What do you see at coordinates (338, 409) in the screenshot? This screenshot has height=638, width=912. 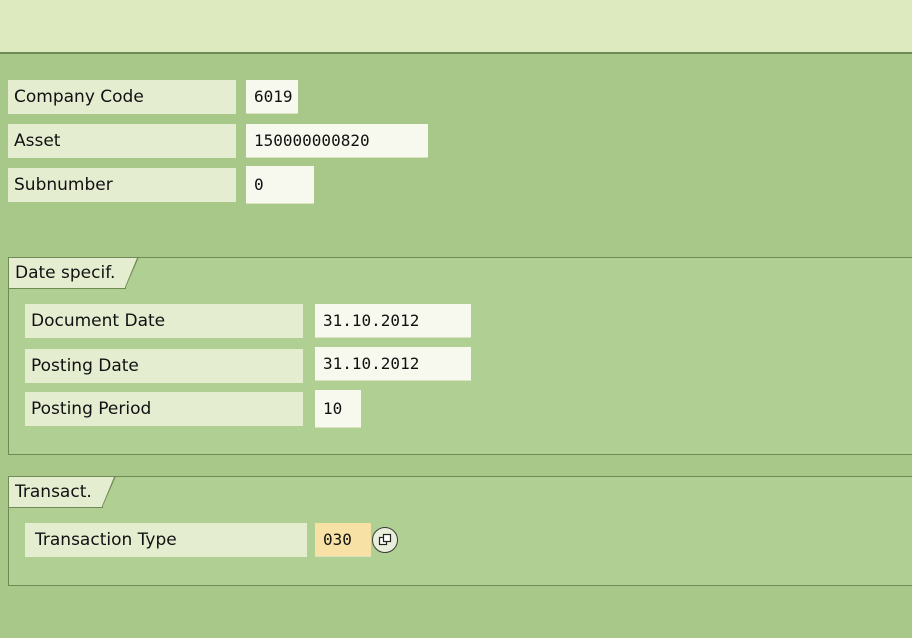 I see `posting-period-field: 10` at bounding box center [338, 409].